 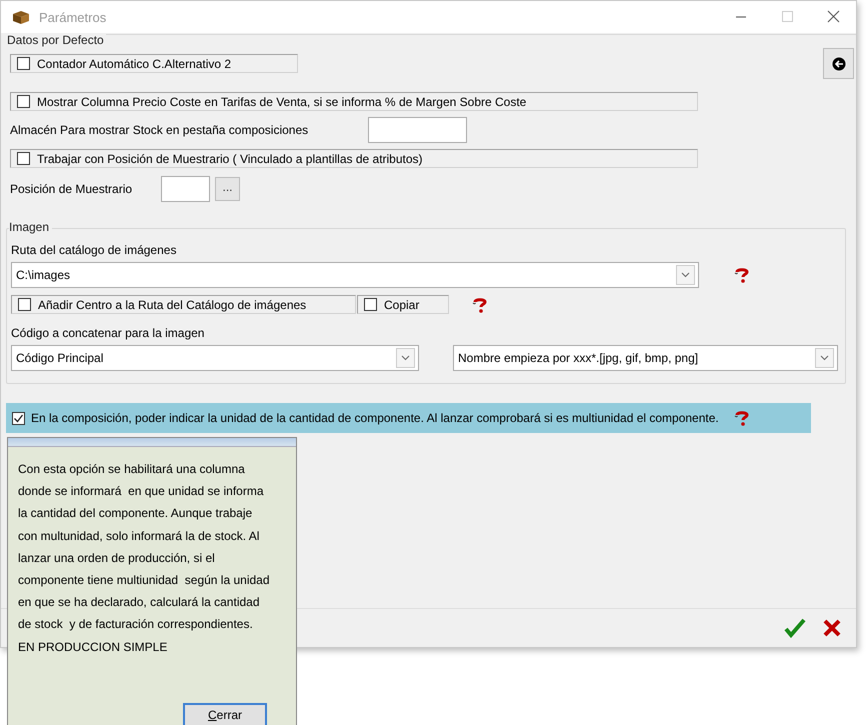 I want to click on box-icon, so click(x=21, y=17).